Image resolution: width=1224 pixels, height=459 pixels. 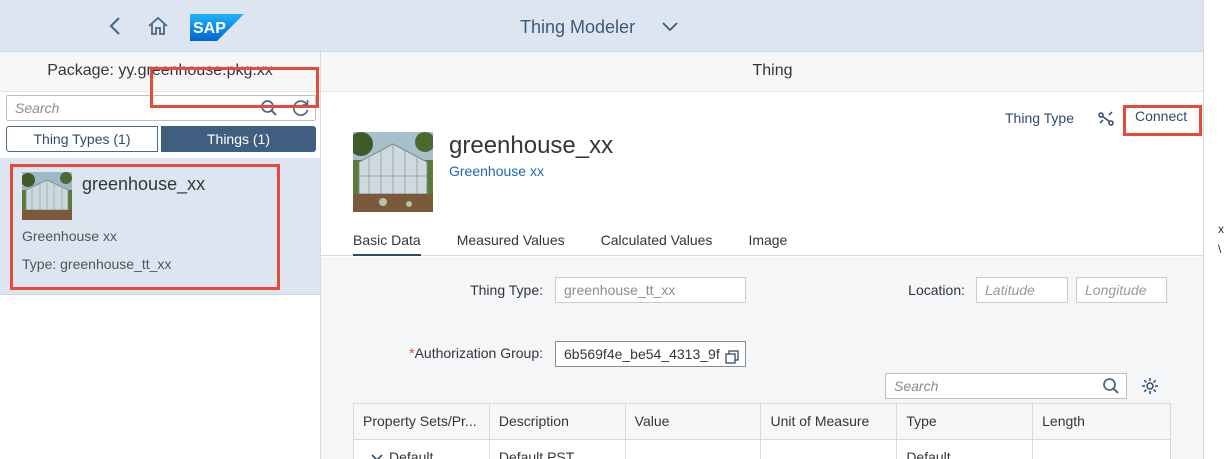 I want to click on expand-chevron-icon, so click(x=377, y=449).